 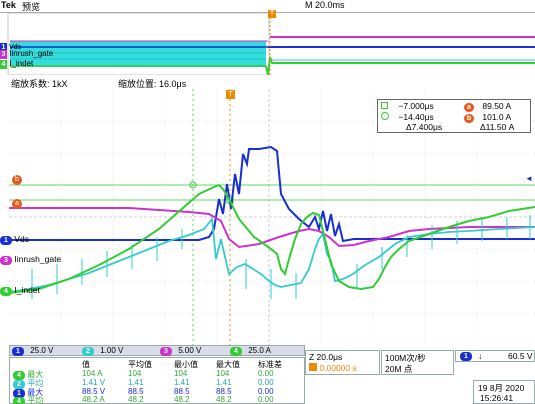 I want to click on horizontal-settings-panel: Z 20.0μs 0.00000 s, so click(x=342, y=362).